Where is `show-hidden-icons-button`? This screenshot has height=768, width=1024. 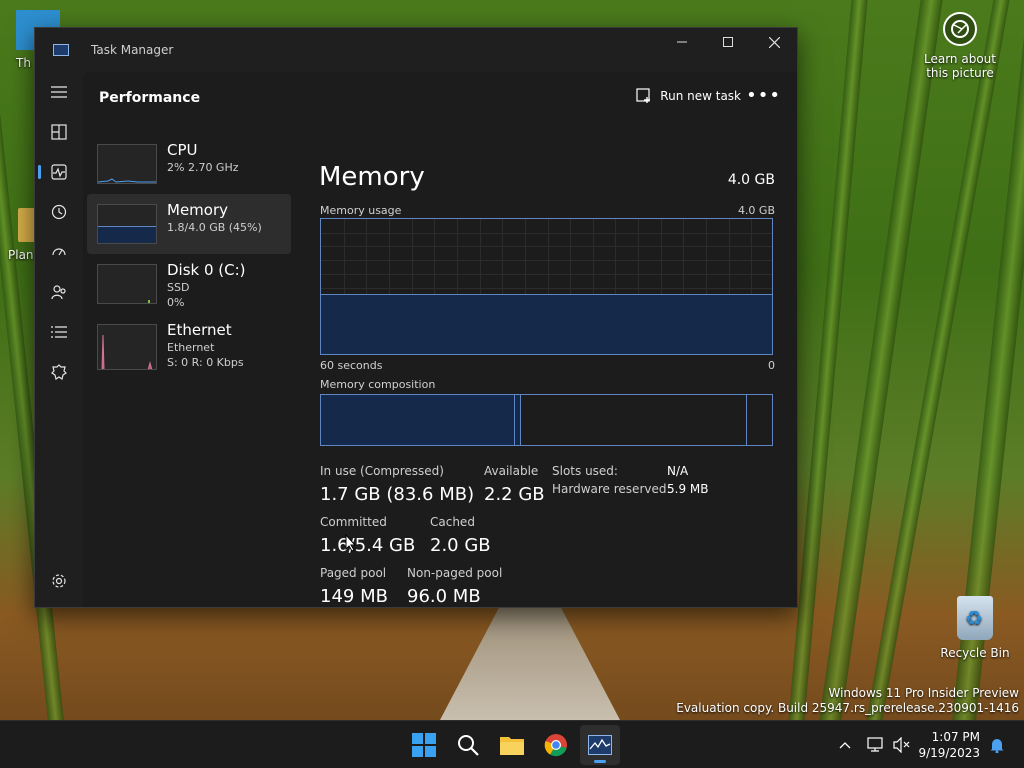 show-hidden-icons-button is located at coordinates (845, 744).